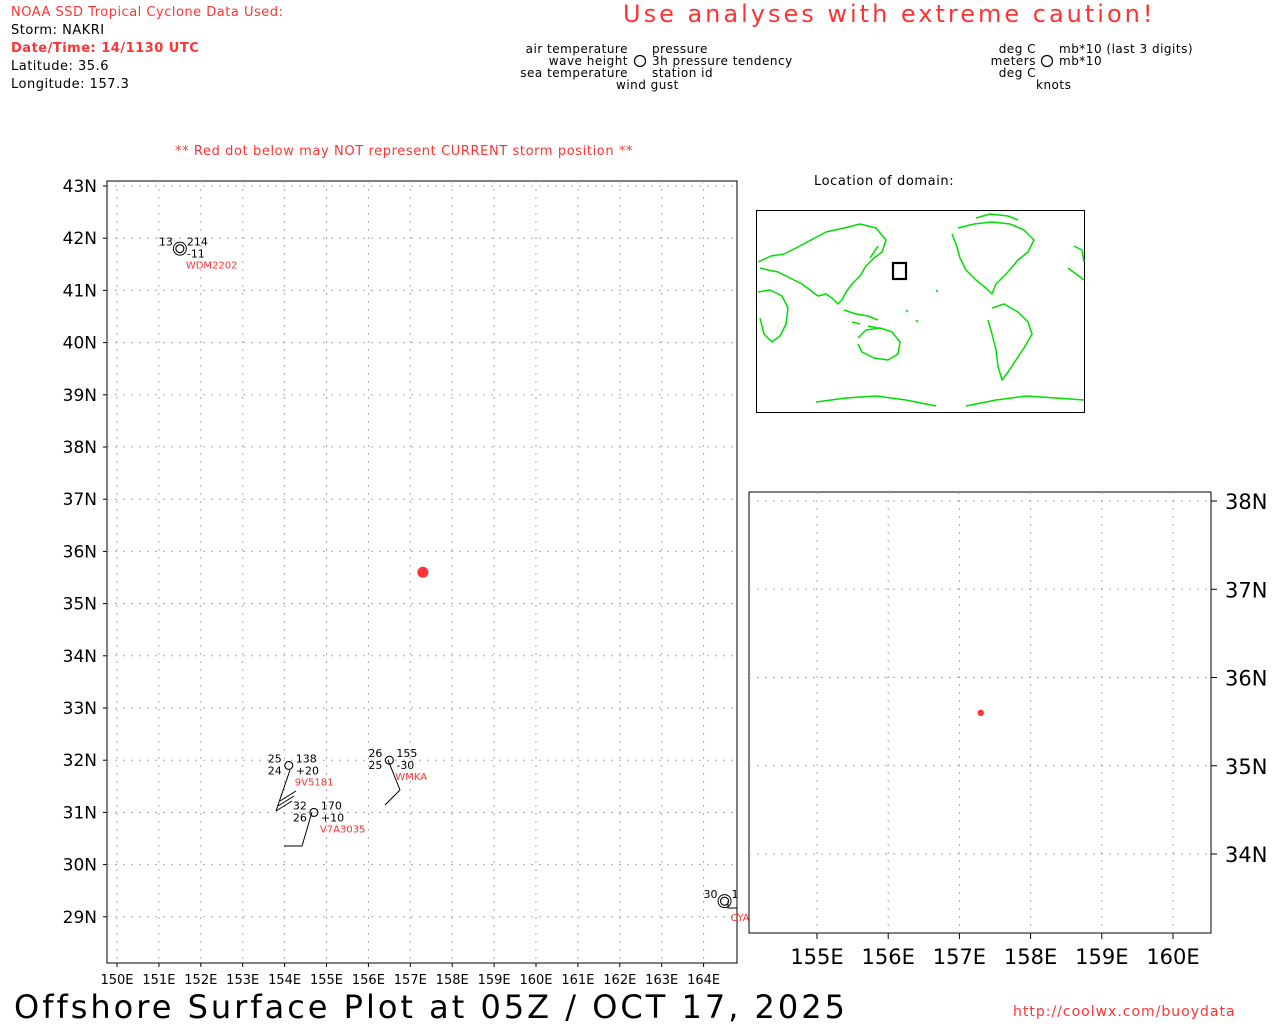  I want to click on lat-label: 36N, so click(80, 552).